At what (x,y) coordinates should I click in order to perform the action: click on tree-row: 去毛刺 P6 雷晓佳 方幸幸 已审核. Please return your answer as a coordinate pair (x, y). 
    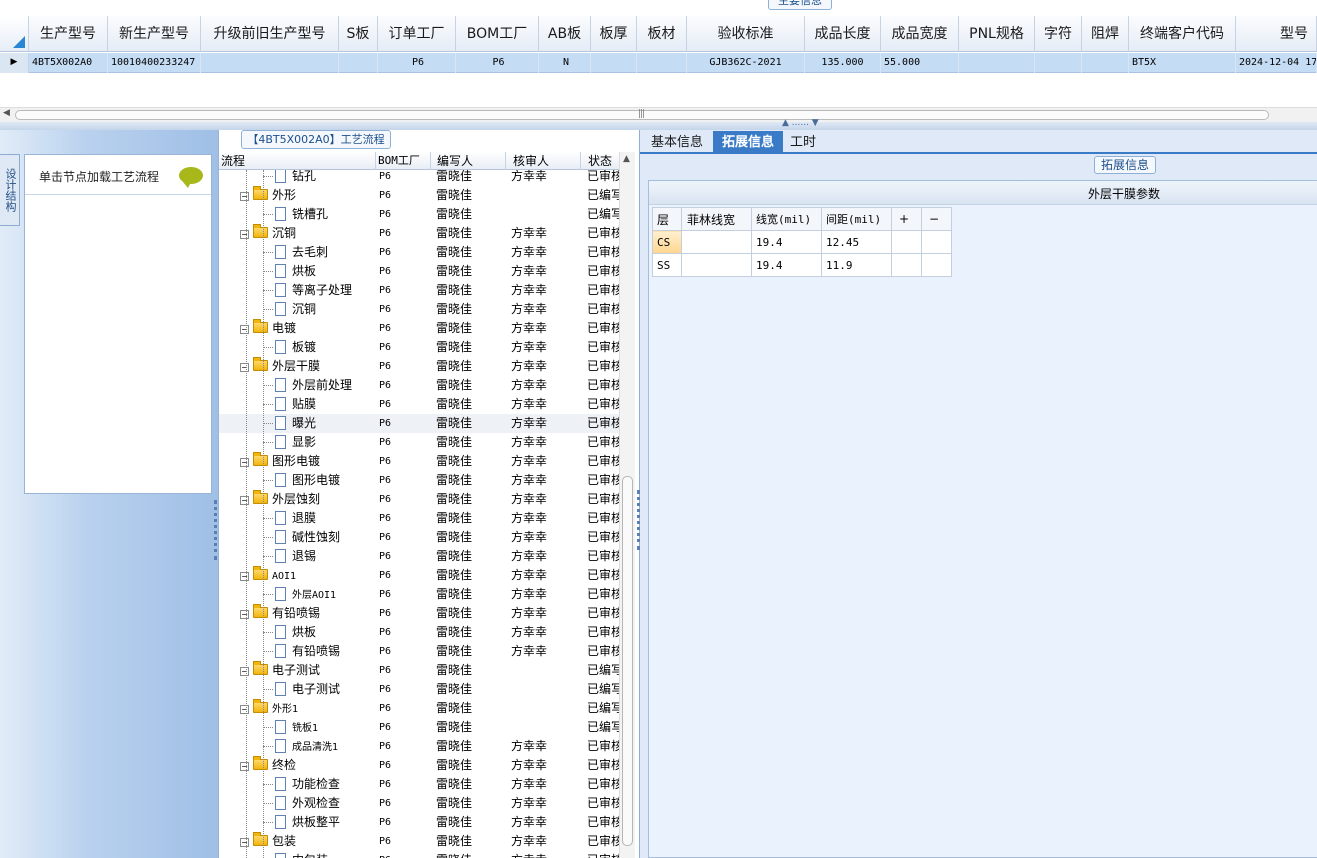
    Looking at the image, I should click on (419, 252).